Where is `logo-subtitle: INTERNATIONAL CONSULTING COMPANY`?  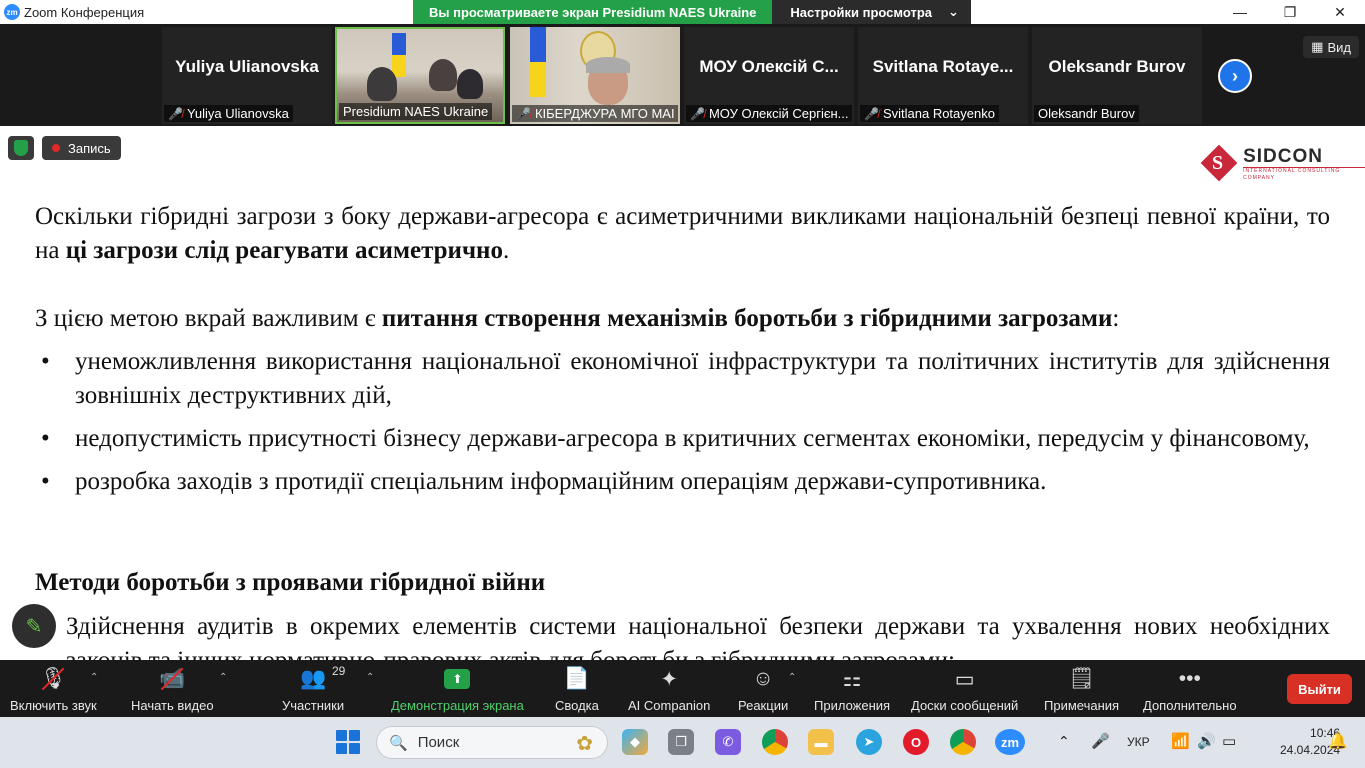
logo-subtitle: INTERNATIONAL CONSULTING COMPANY is located at coordinates (1304, 174).